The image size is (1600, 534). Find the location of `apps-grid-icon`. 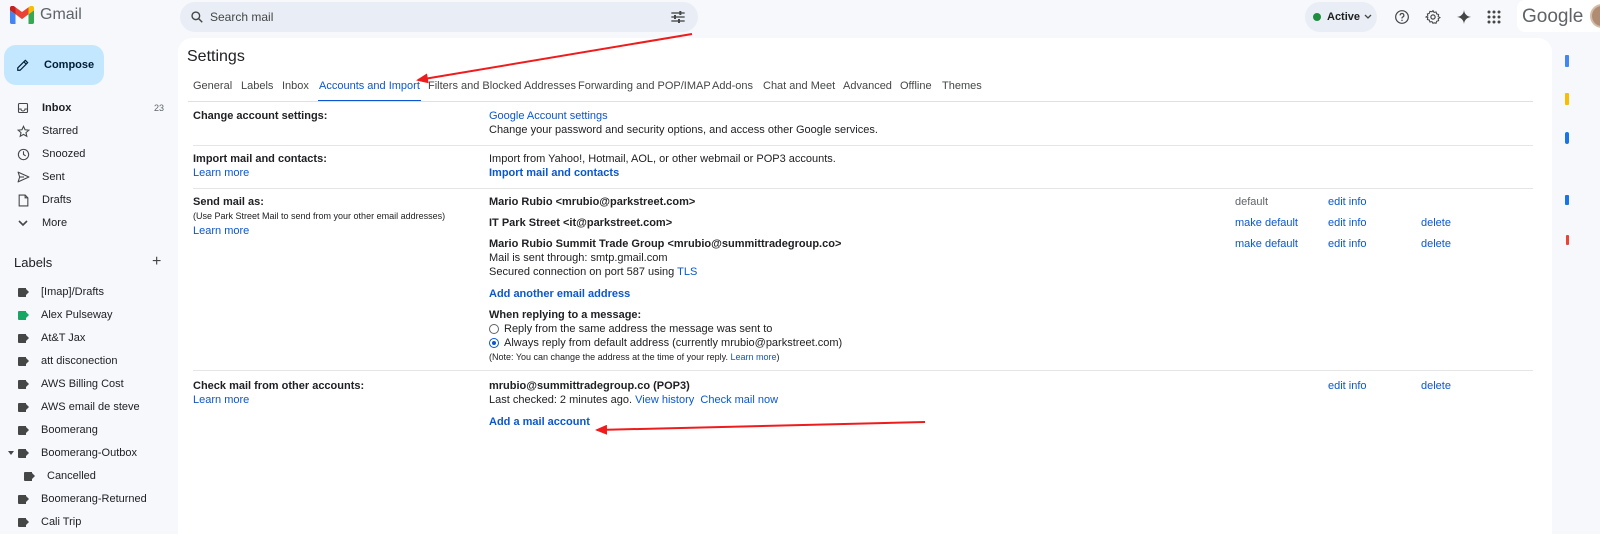

apps-grid-icon is located at coordinates (1494, 17).